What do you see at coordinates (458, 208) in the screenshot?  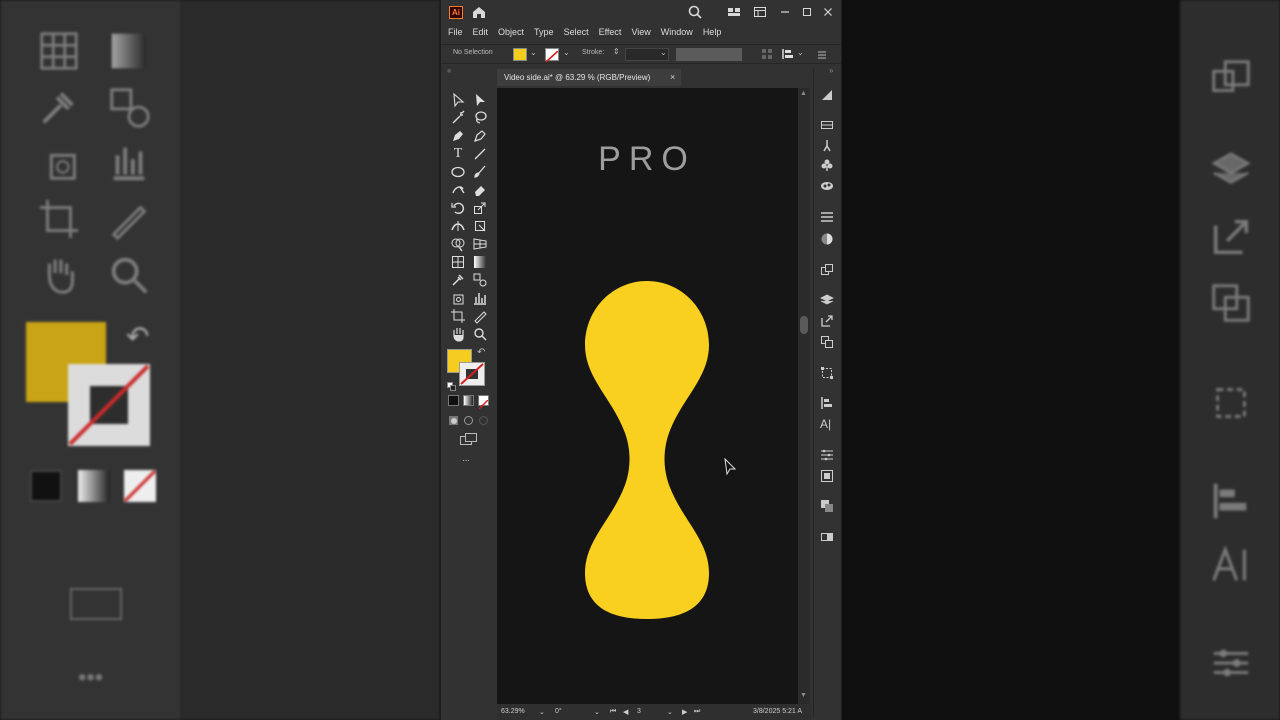 I see `rotate-tool-icon` at bounding box center [458, 208].